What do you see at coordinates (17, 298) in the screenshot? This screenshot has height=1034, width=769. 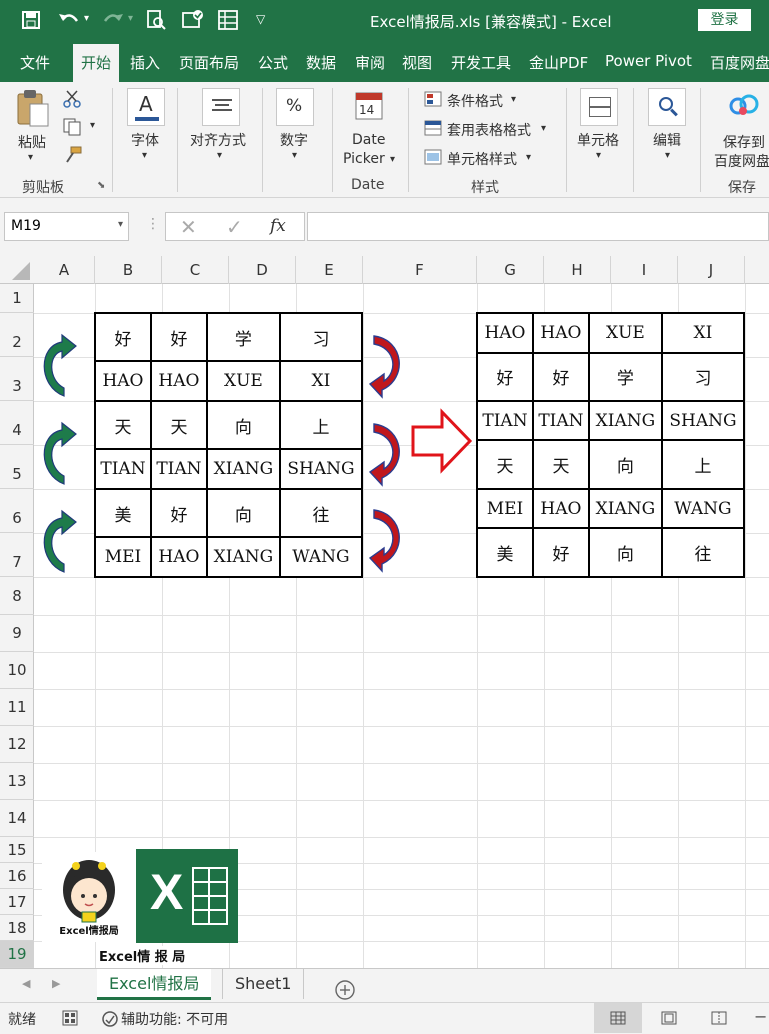 I see `row-header-1: 1` at bounding box center [17, 298].